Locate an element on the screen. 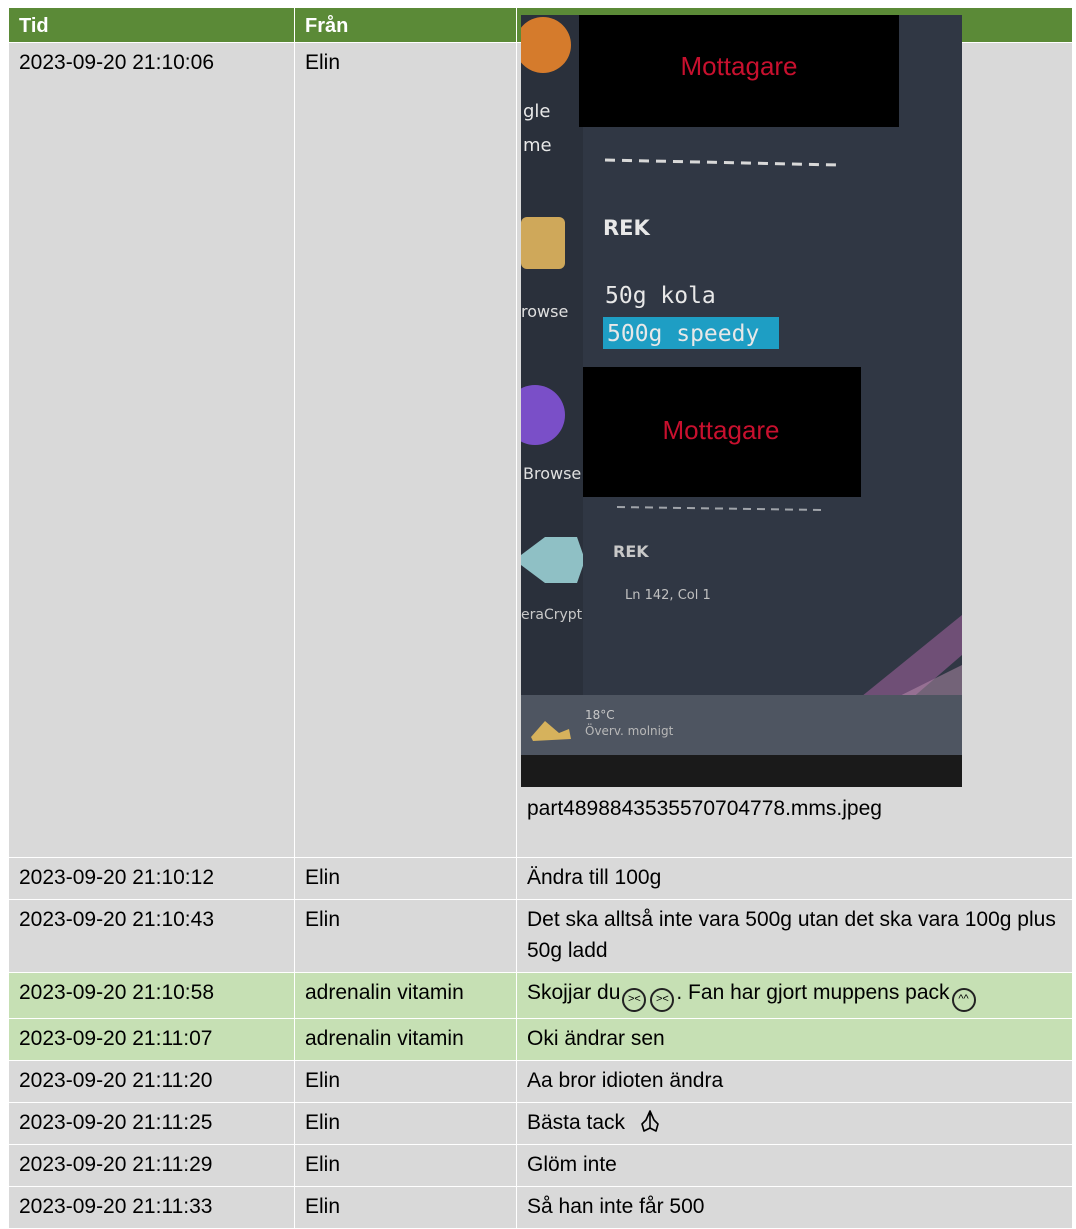 The image size is (1076, 1229). svg-text: me is located at coordinates (537, 145).